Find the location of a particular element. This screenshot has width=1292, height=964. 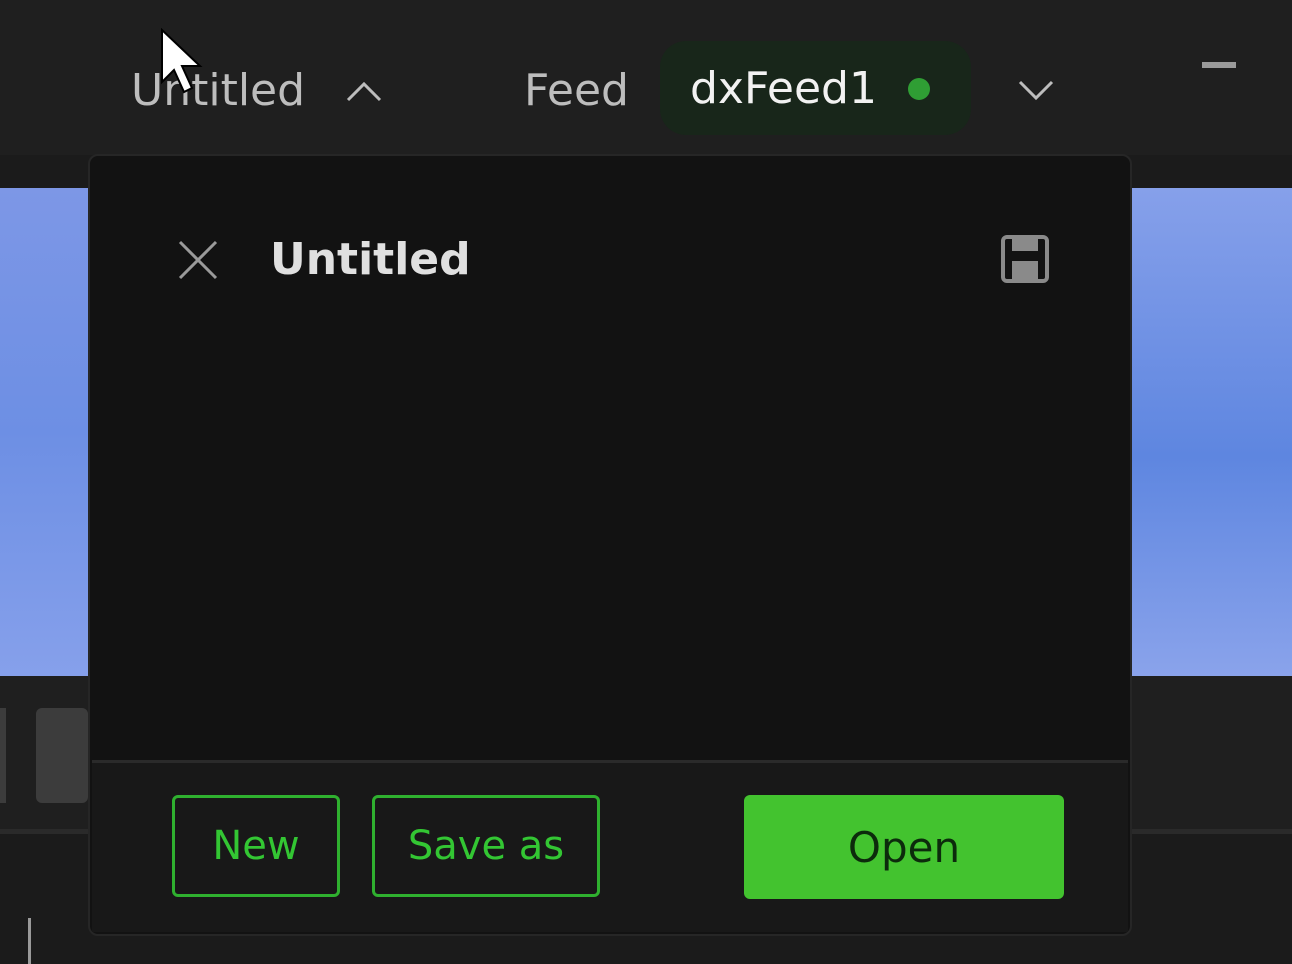

save-as-button: Save as is located at coordinates (486, 846).